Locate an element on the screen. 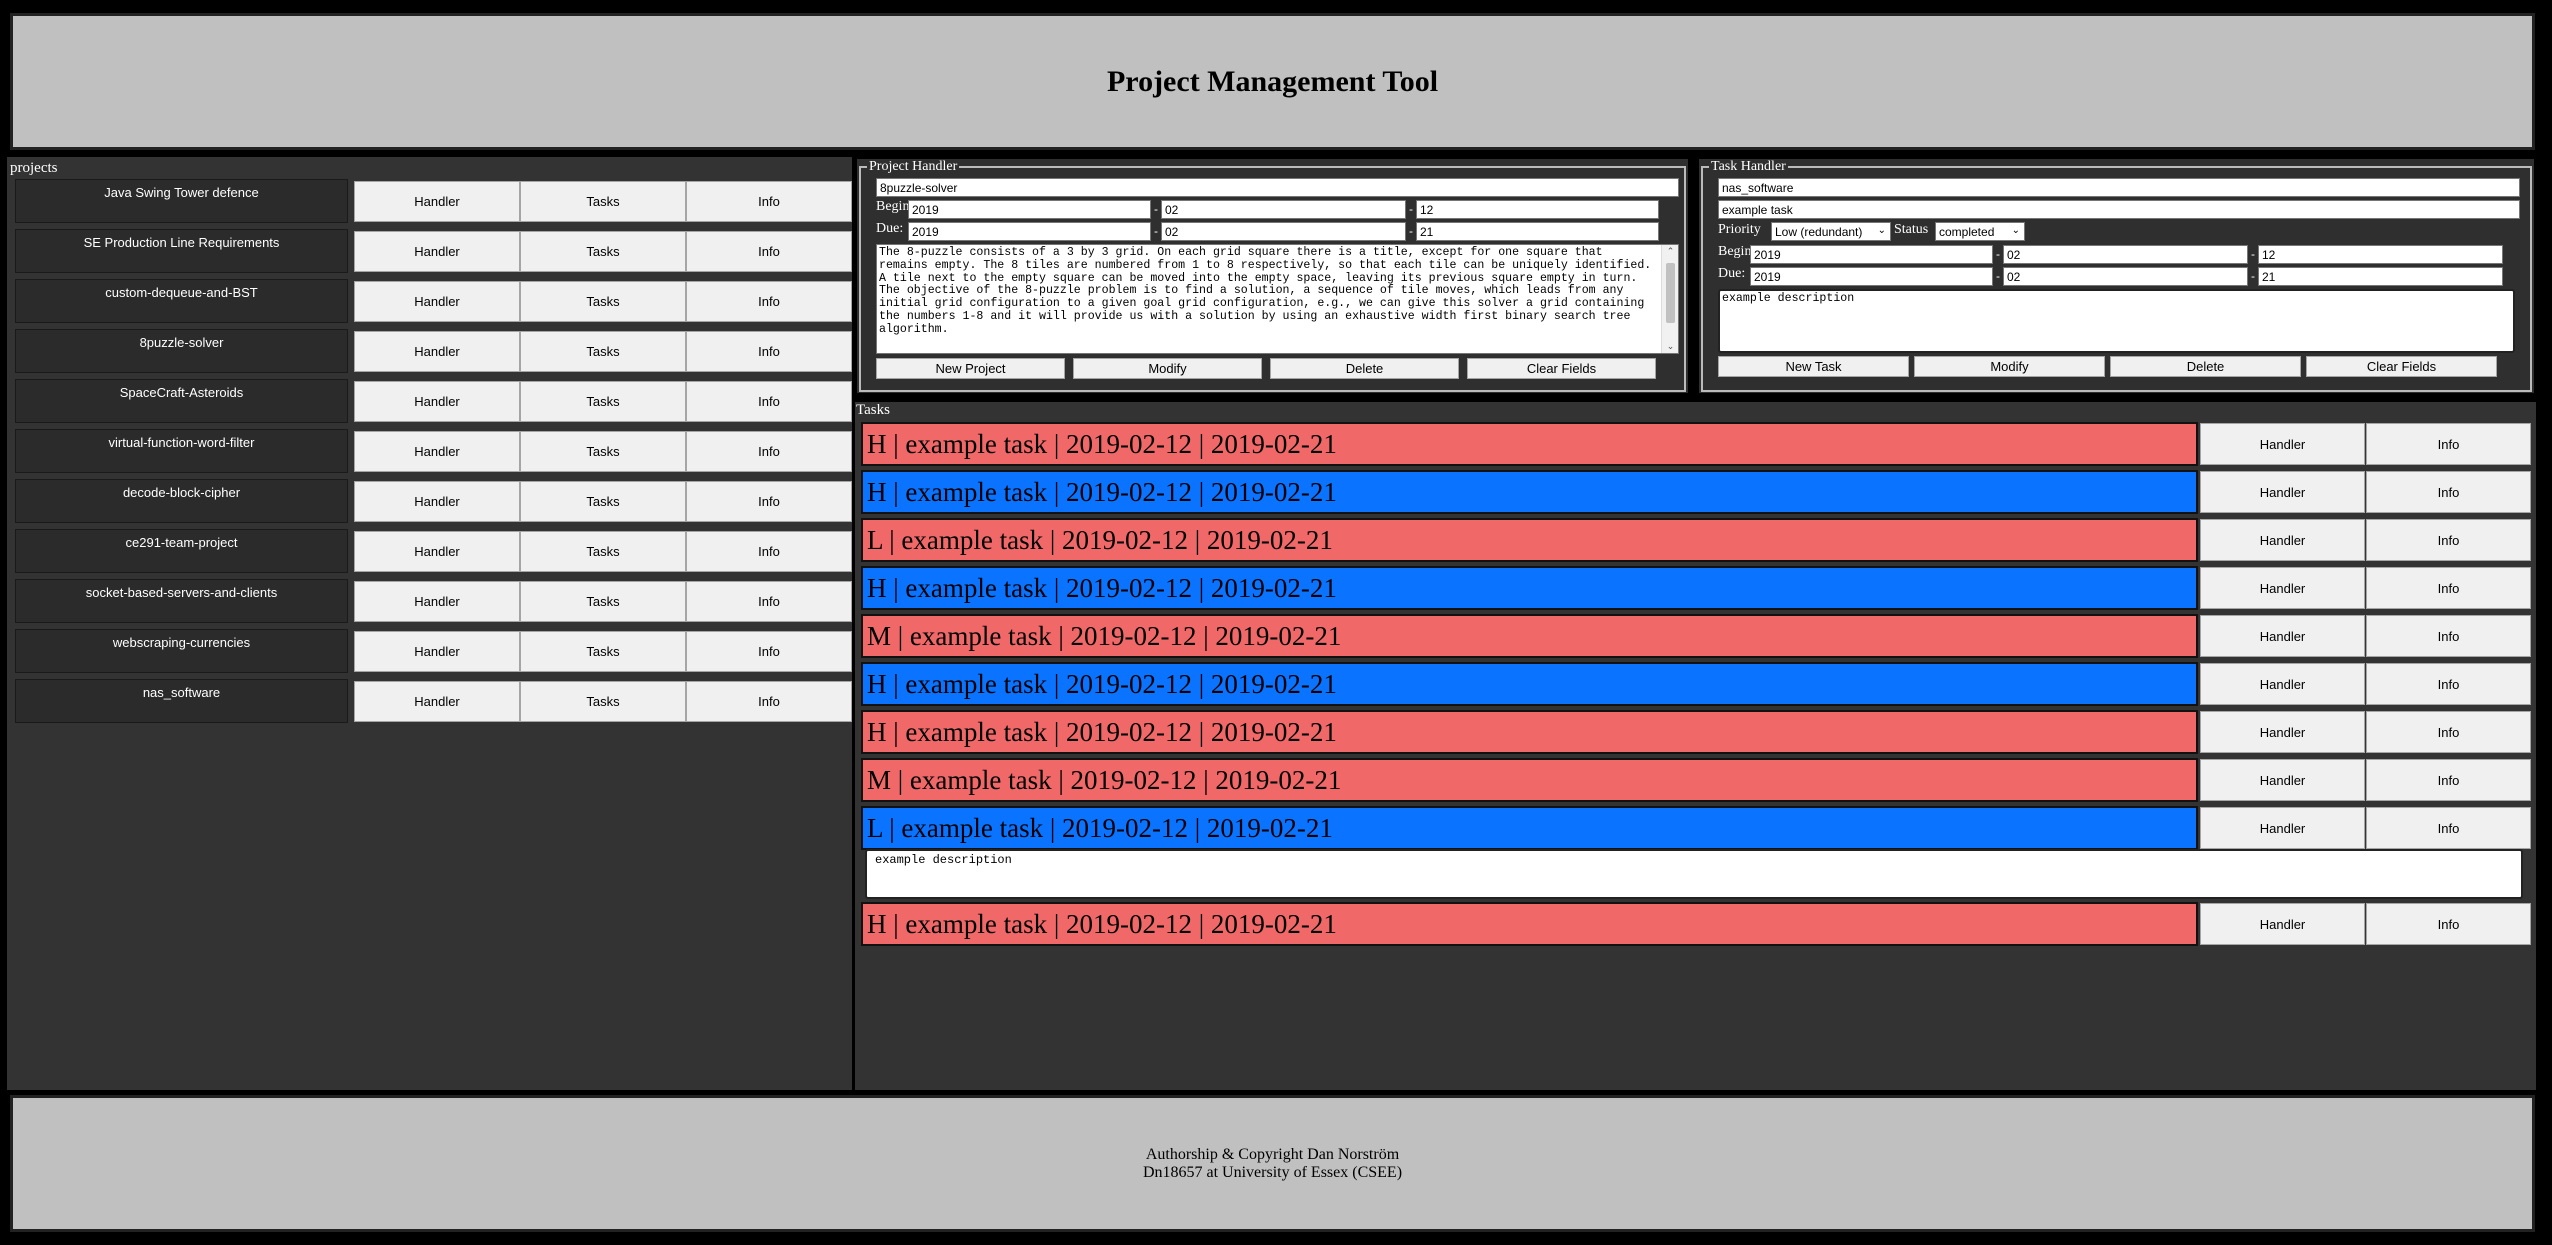  task-due-year-input: 2019 is located at coordinates (1871, 276).